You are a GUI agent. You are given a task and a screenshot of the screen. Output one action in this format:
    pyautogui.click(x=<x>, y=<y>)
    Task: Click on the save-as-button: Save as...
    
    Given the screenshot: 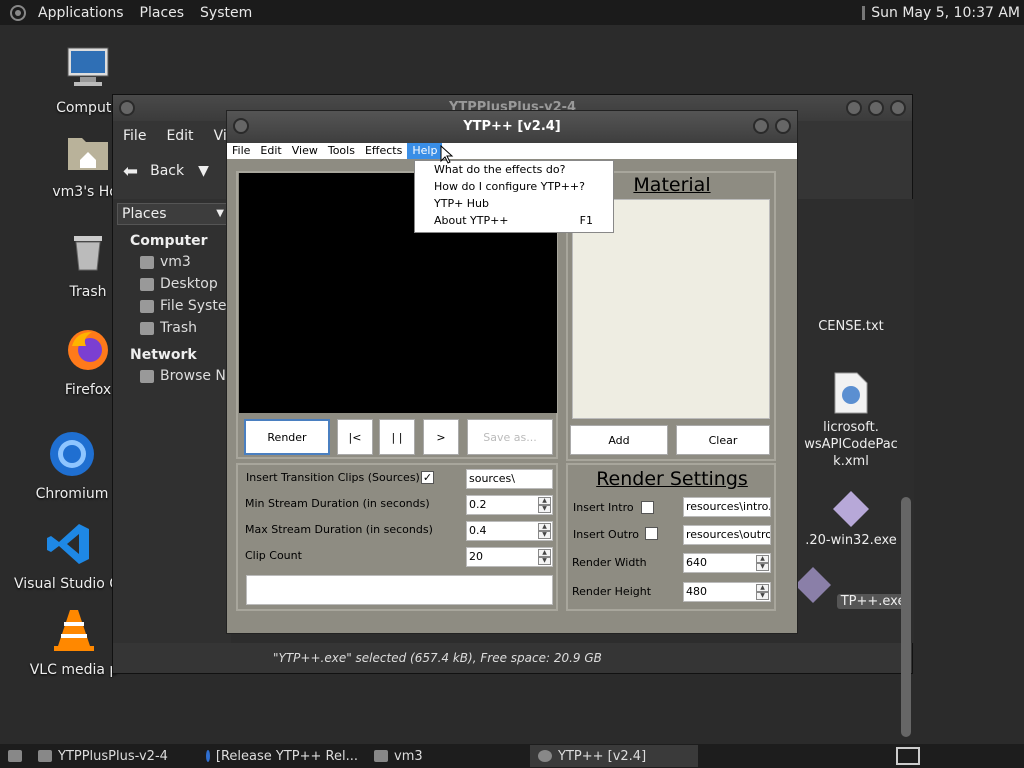 What is the action you would take?
    pyautogui.click(x=510, y=437)
    